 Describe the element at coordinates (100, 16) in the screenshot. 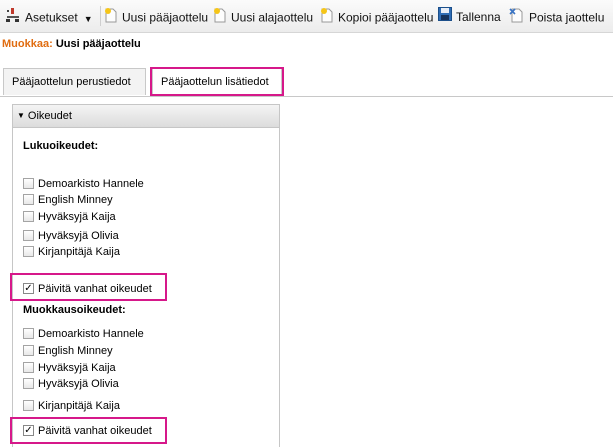

I see `toolbar-divider` at that location.